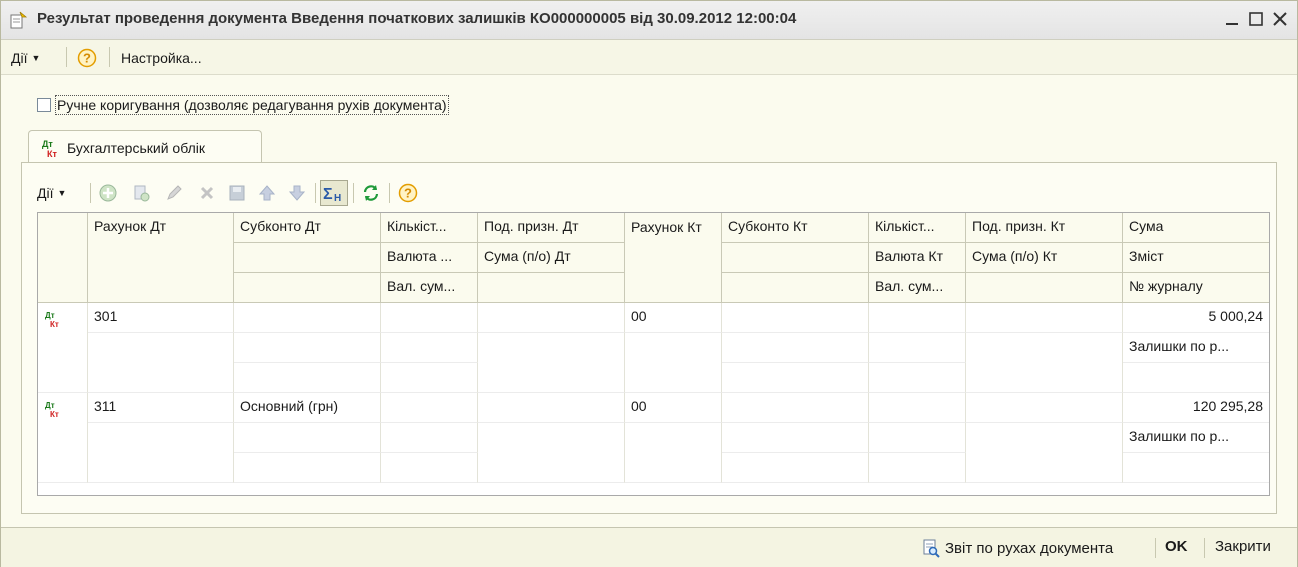  I want to click on sum-toggle-button: Σ H, so click(334, 193).